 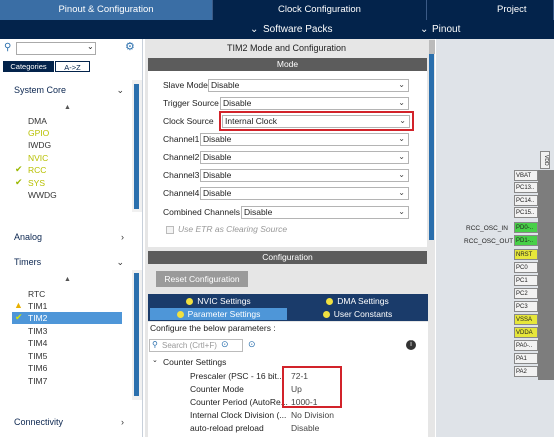 I want to click on az-button: A->Z, so click(x=72, y=66).